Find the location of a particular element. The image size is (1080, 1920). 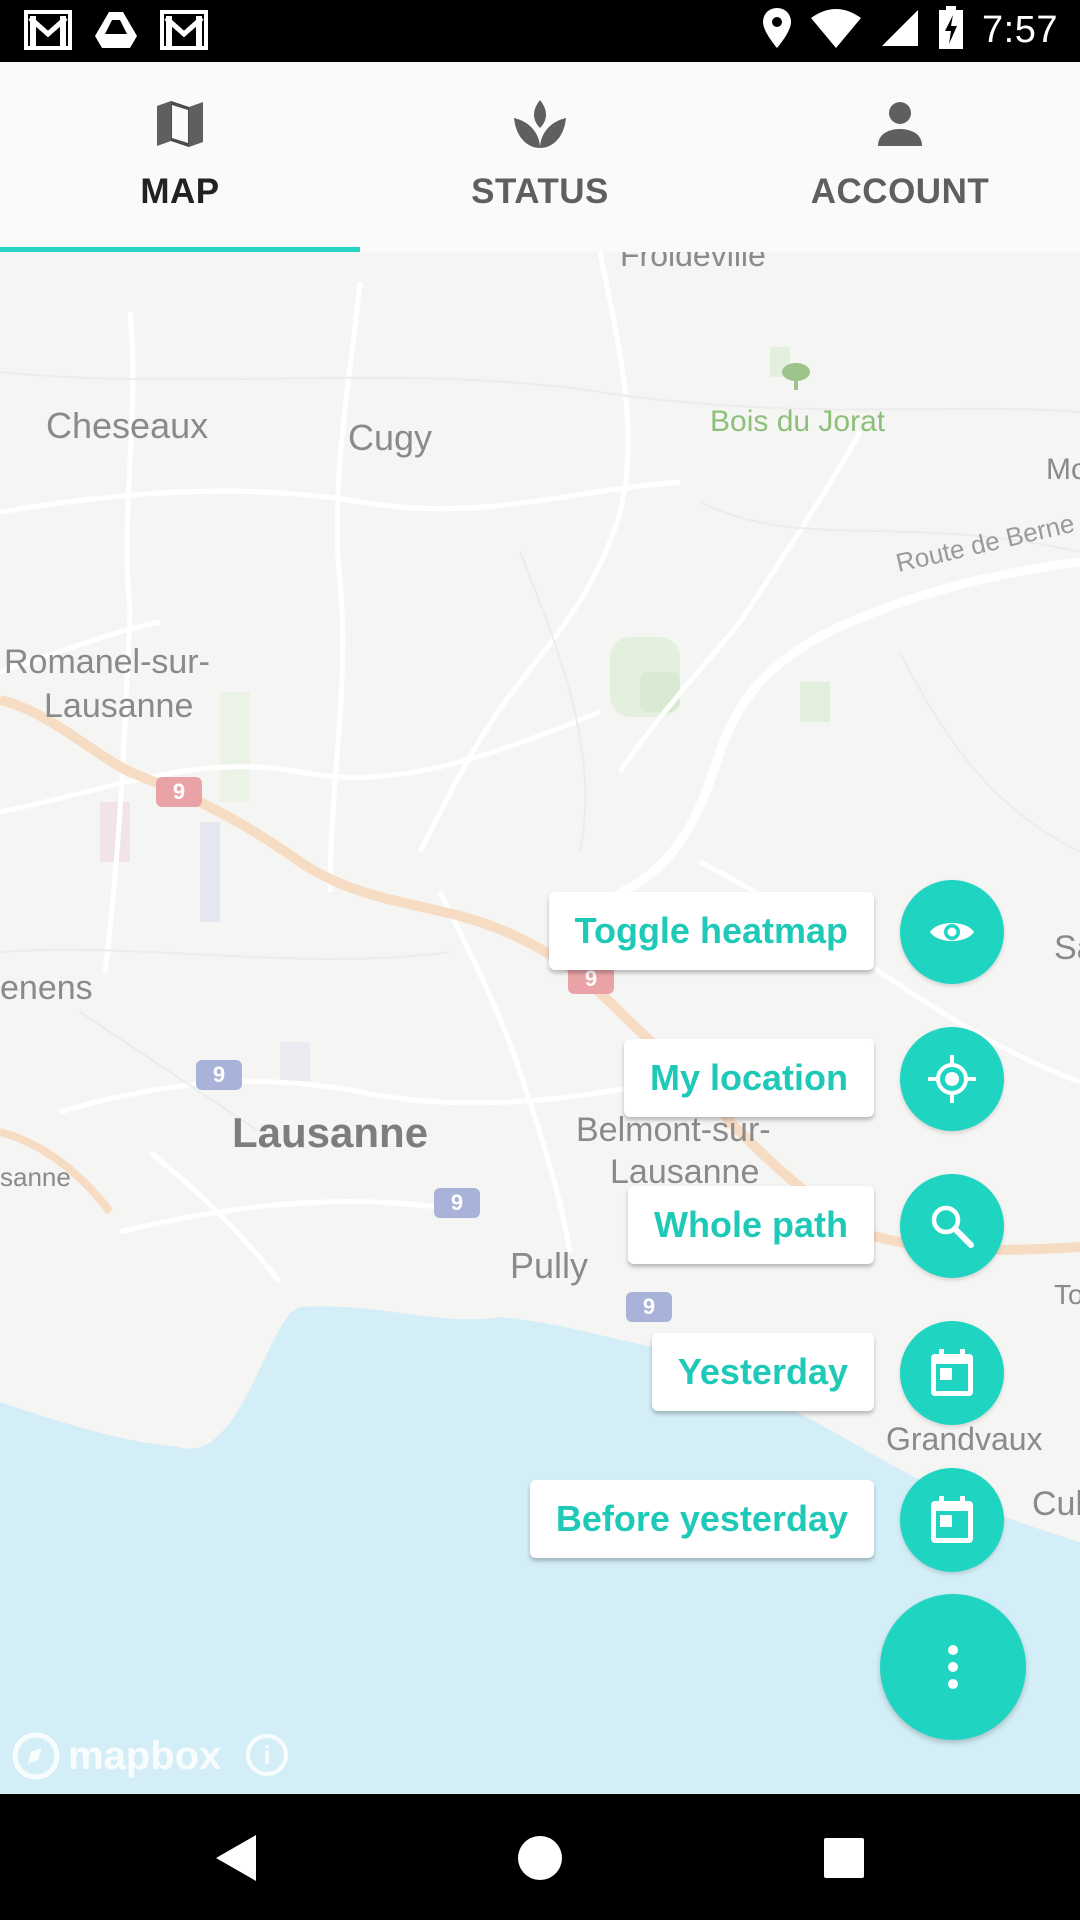

recents-icon is located at coordinates (844, 1858).